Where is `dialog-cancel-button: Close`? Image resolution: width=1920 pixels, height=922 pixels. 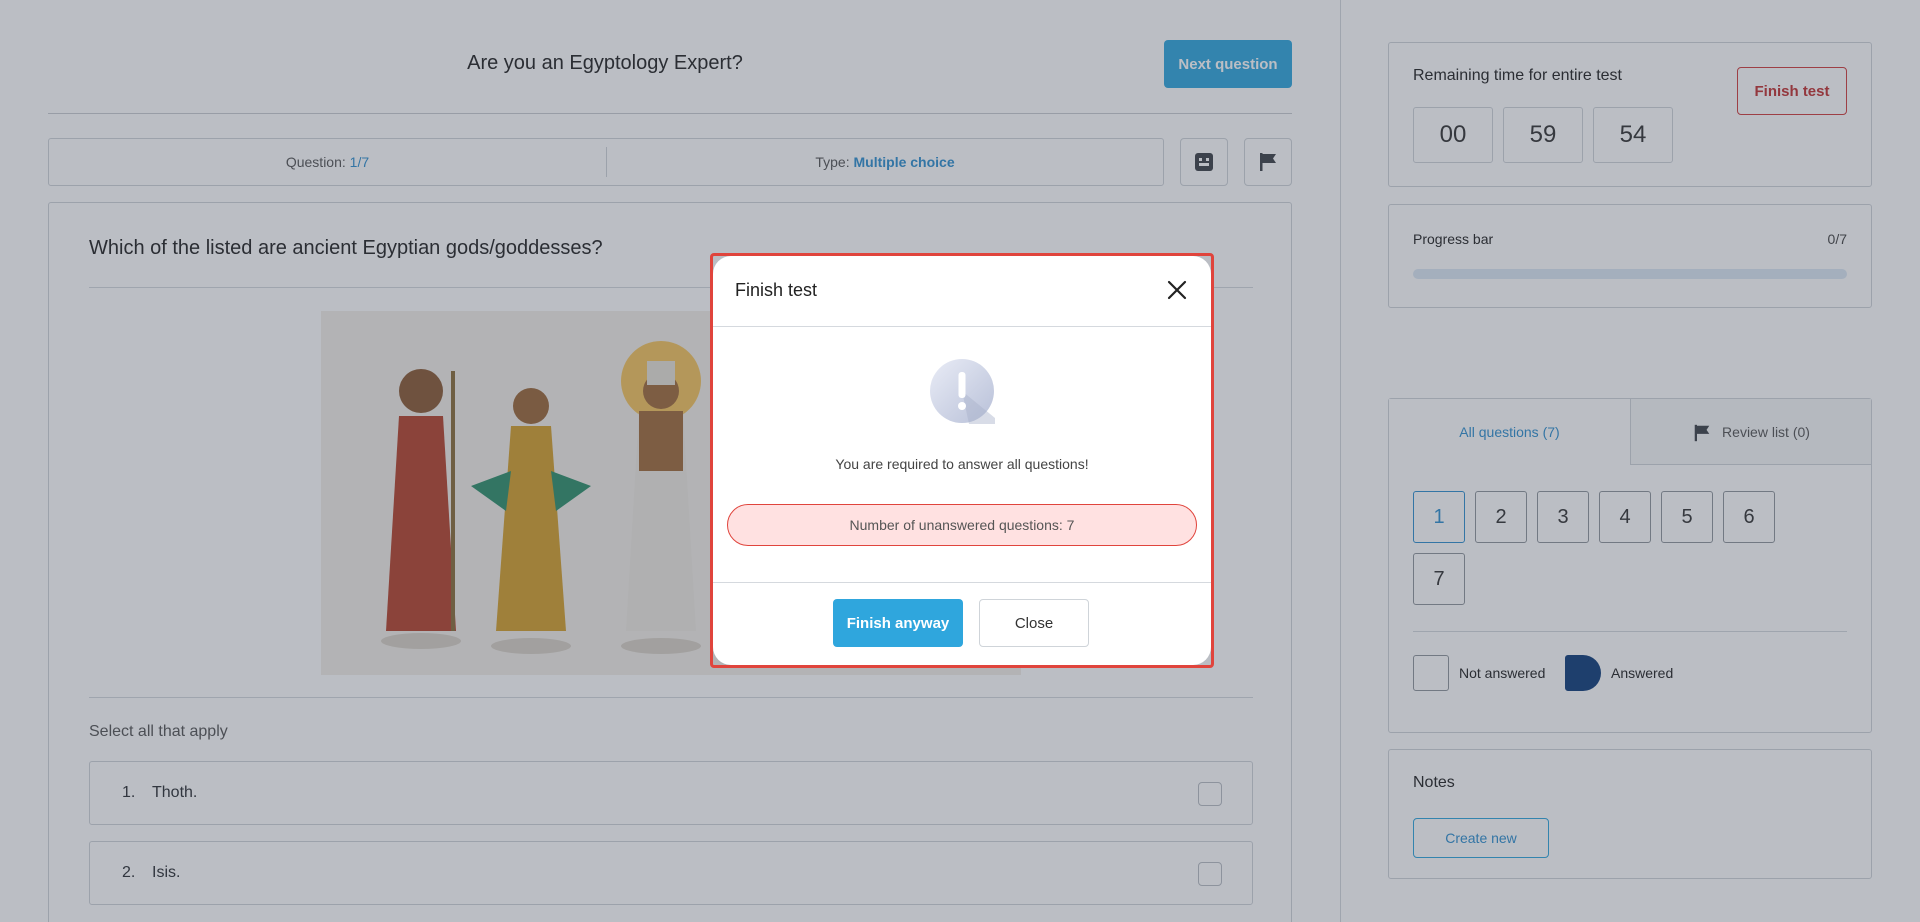 dialog-cancel-button: Close is located at coordinates (1034, 623).